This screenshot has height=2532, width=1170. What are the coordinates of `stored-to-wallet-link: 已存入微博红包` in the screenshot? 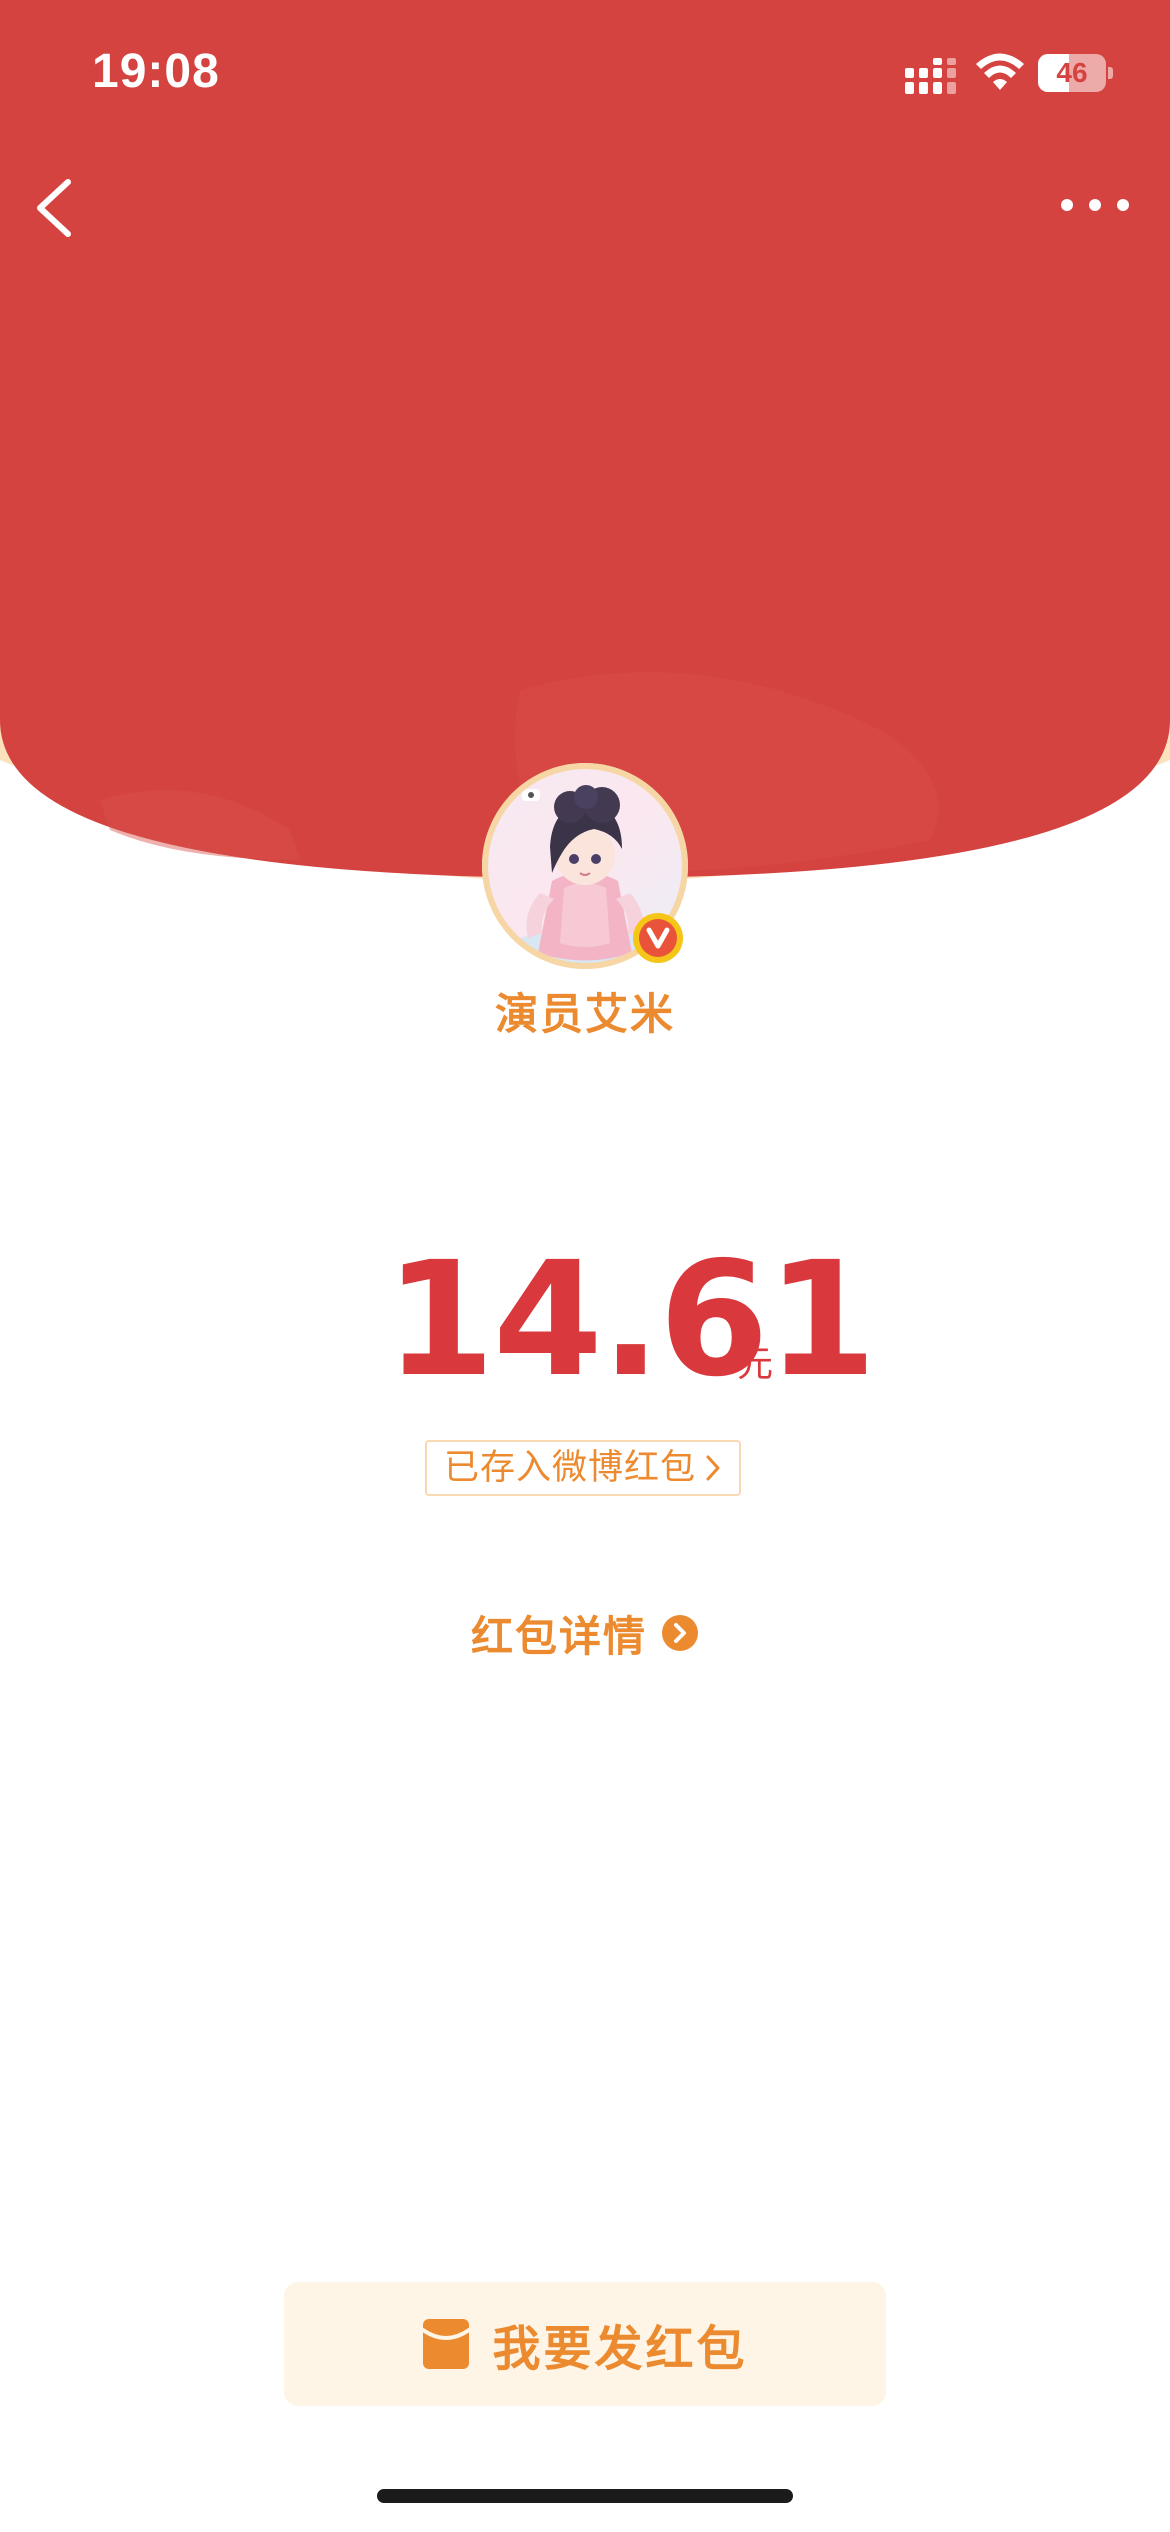 It's located at (583, 1468).